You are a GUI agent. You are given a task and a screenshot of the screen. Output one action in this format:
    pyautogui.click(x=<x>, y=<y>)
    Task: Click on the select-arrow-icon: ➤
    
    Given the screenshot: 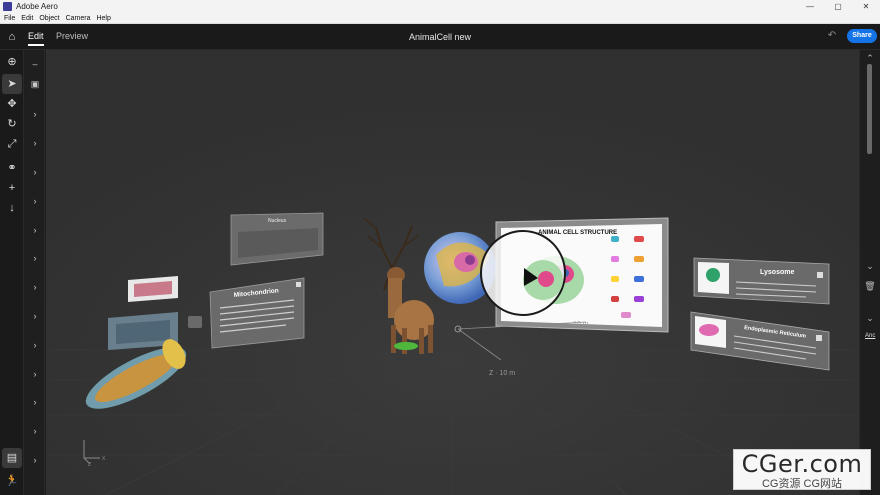 What is the action you would take?
    pyautogui.click(x=12, y=84)
    